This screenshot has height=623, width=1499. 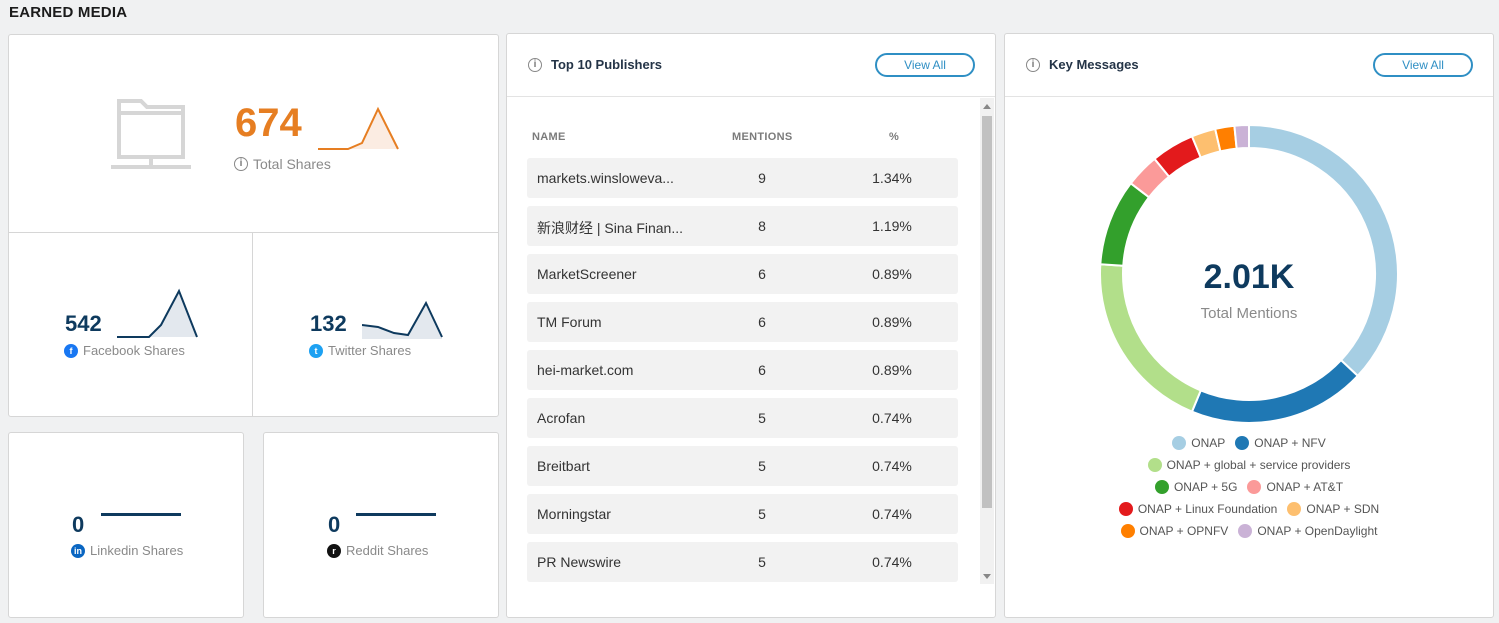 I want to click on total-shares-sparkline, so click(x=358, y=128).